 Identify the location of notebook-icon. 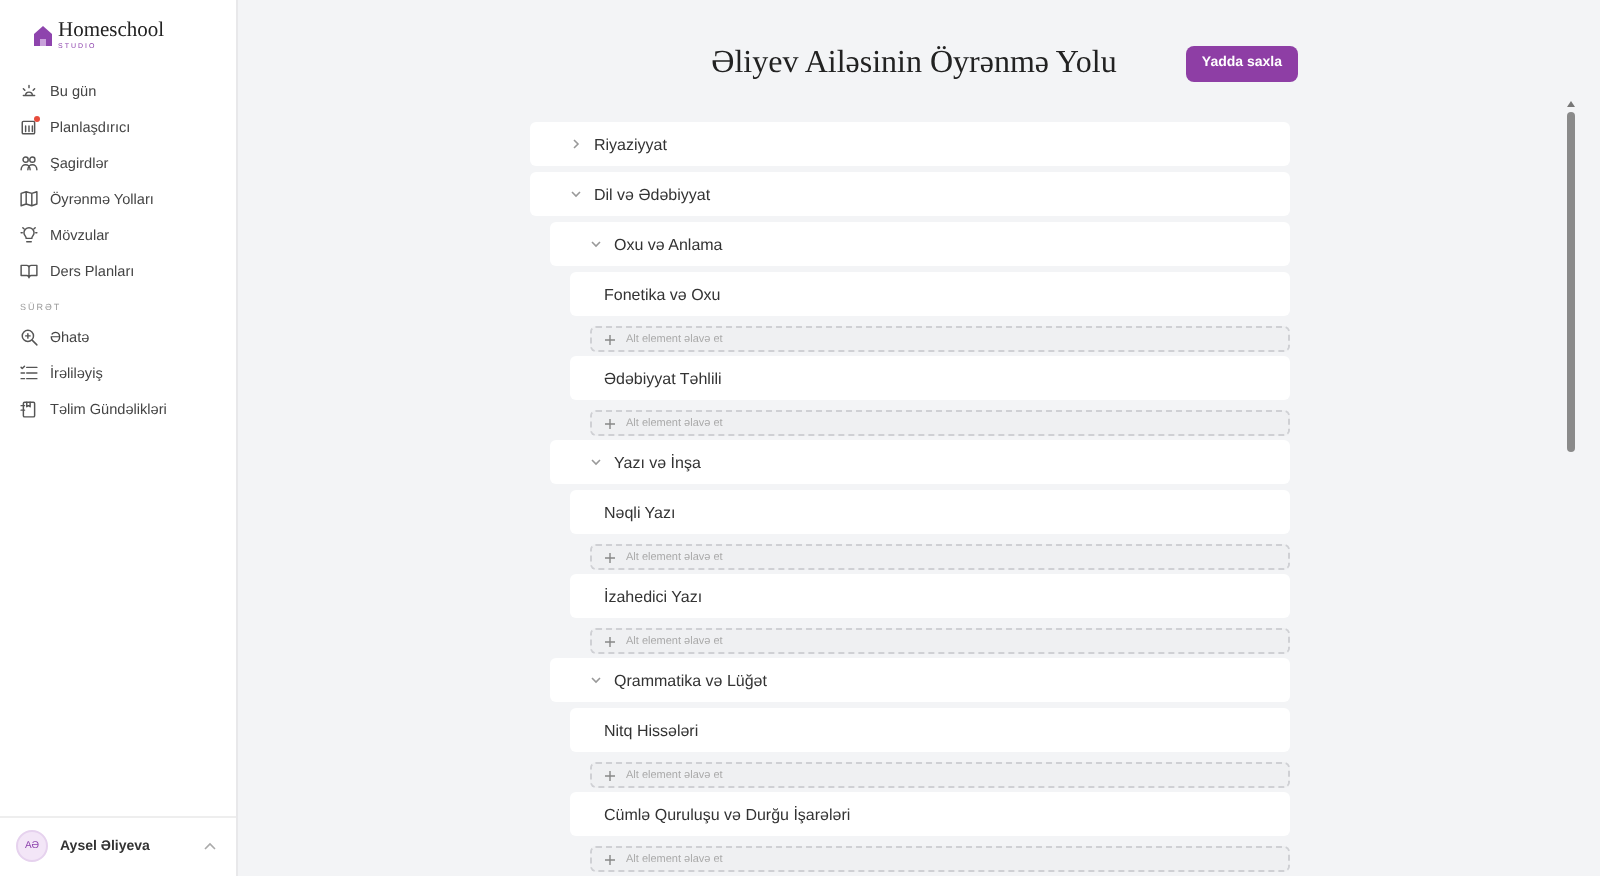
(29, 408).